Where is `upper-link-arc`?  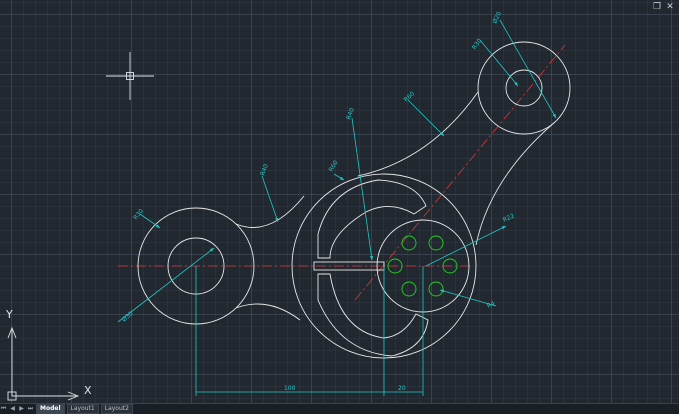
upper-link-arc is located at coordinates (418, 134).